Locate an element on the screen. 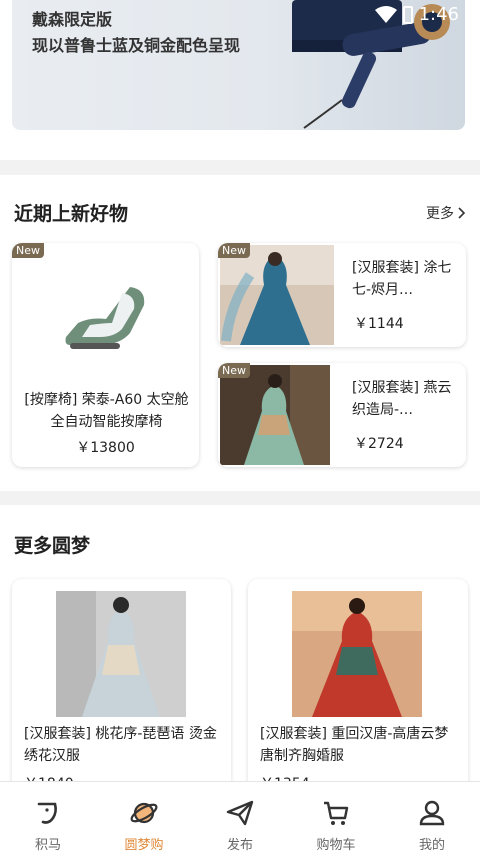 Image resolution: width=480 pixels, height=865 pixels. product-name: [按摩椅] 荣泰-A60 太空舱全自动智能按摩椅 is located at coordinates (106, 411).